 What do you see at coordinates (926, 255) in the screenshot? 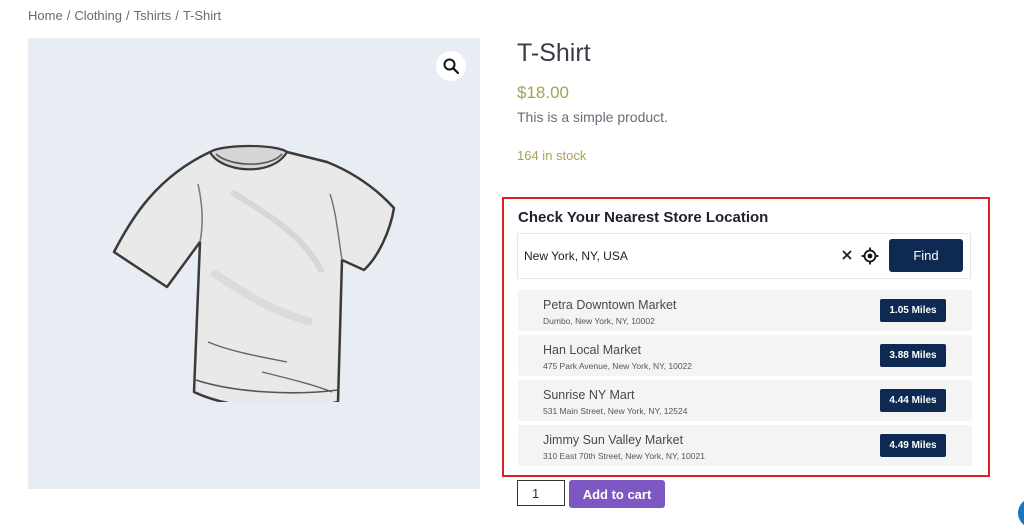
I see `find-button: Find` at bounding box center [926, 255].